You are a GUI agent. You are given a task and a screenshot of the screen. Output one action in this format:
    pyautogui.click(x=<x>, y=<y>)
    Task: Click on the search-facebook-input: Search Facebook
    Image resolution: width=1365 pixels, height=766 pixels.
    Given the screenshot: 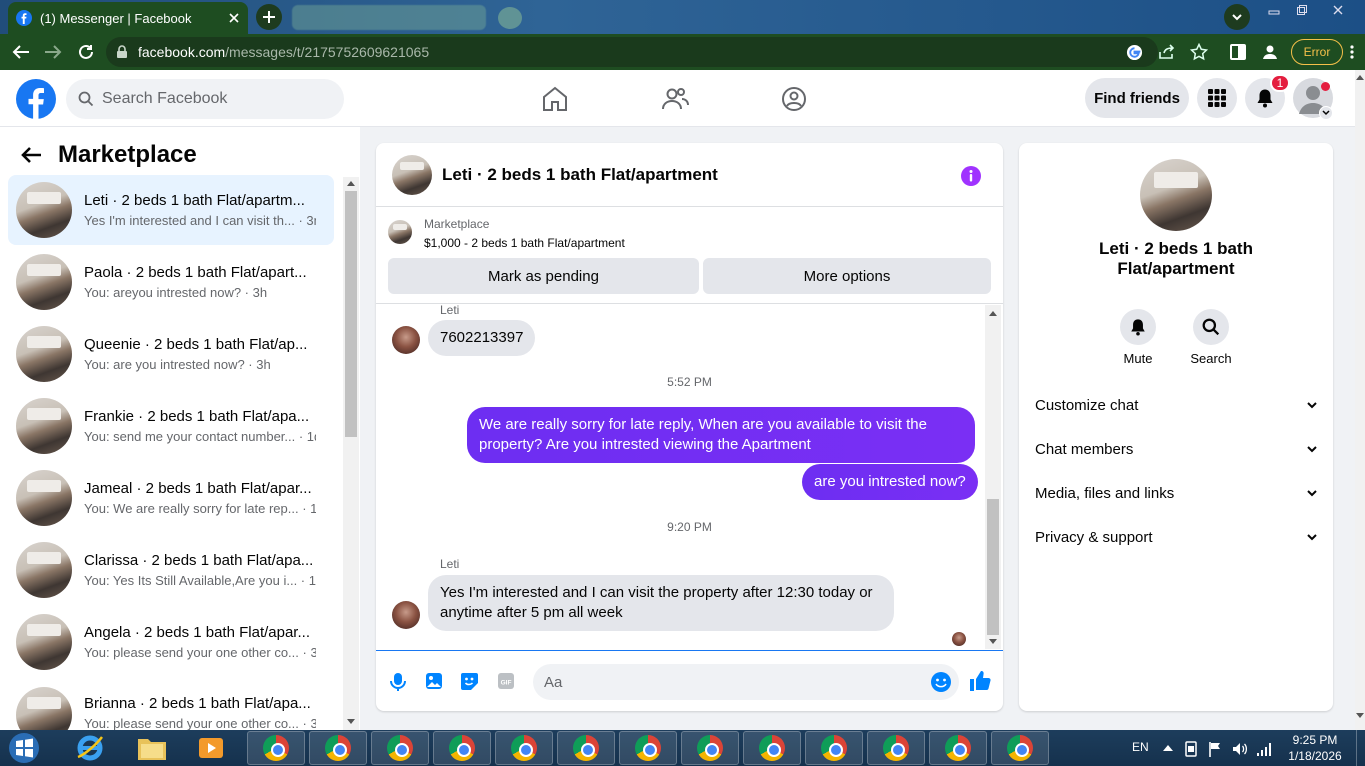 What is the action you would take?
    pyautogui.click(x=205, y=99)
    